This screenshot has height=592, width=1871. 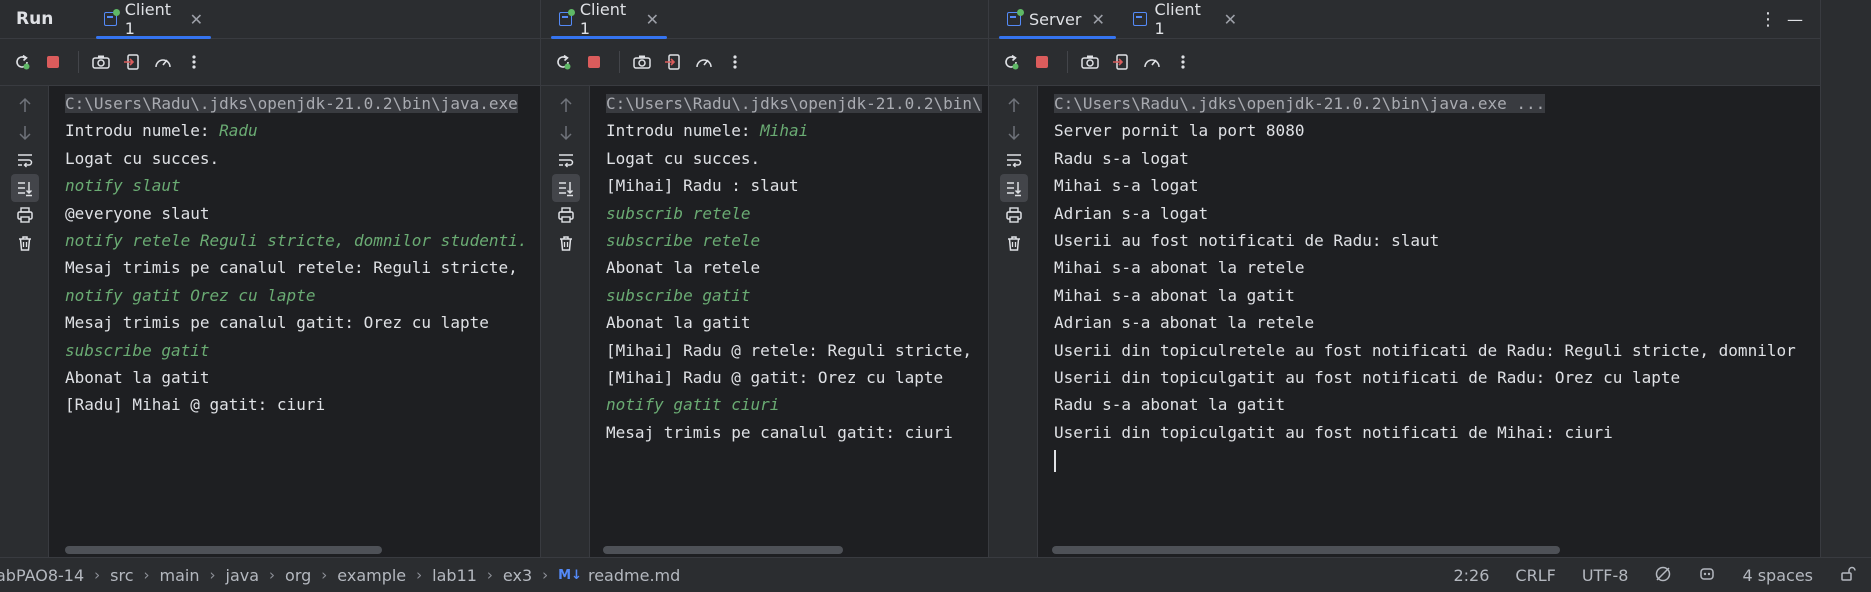 What do you see at coordinates (794, 103) in the screenshot?
I see `console-command-line: C:\Users\Radu\.jdks\openjdk-21.0.2\bin\` at bounding box center [794, 103].